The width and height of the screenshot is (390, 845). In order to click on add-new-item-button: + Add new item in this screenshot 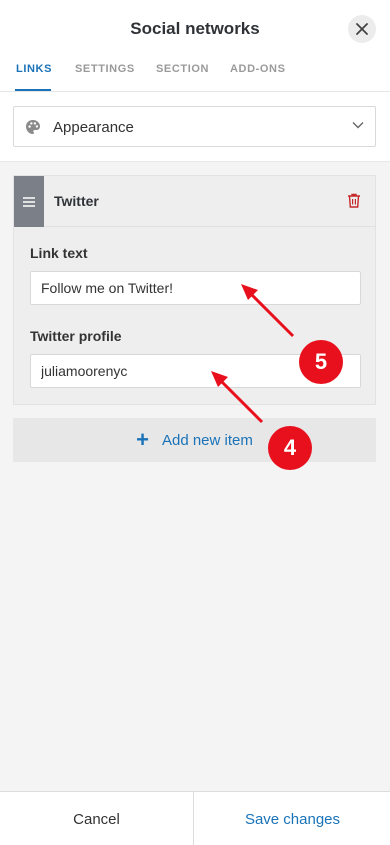, I will do `click(194, 440)`.